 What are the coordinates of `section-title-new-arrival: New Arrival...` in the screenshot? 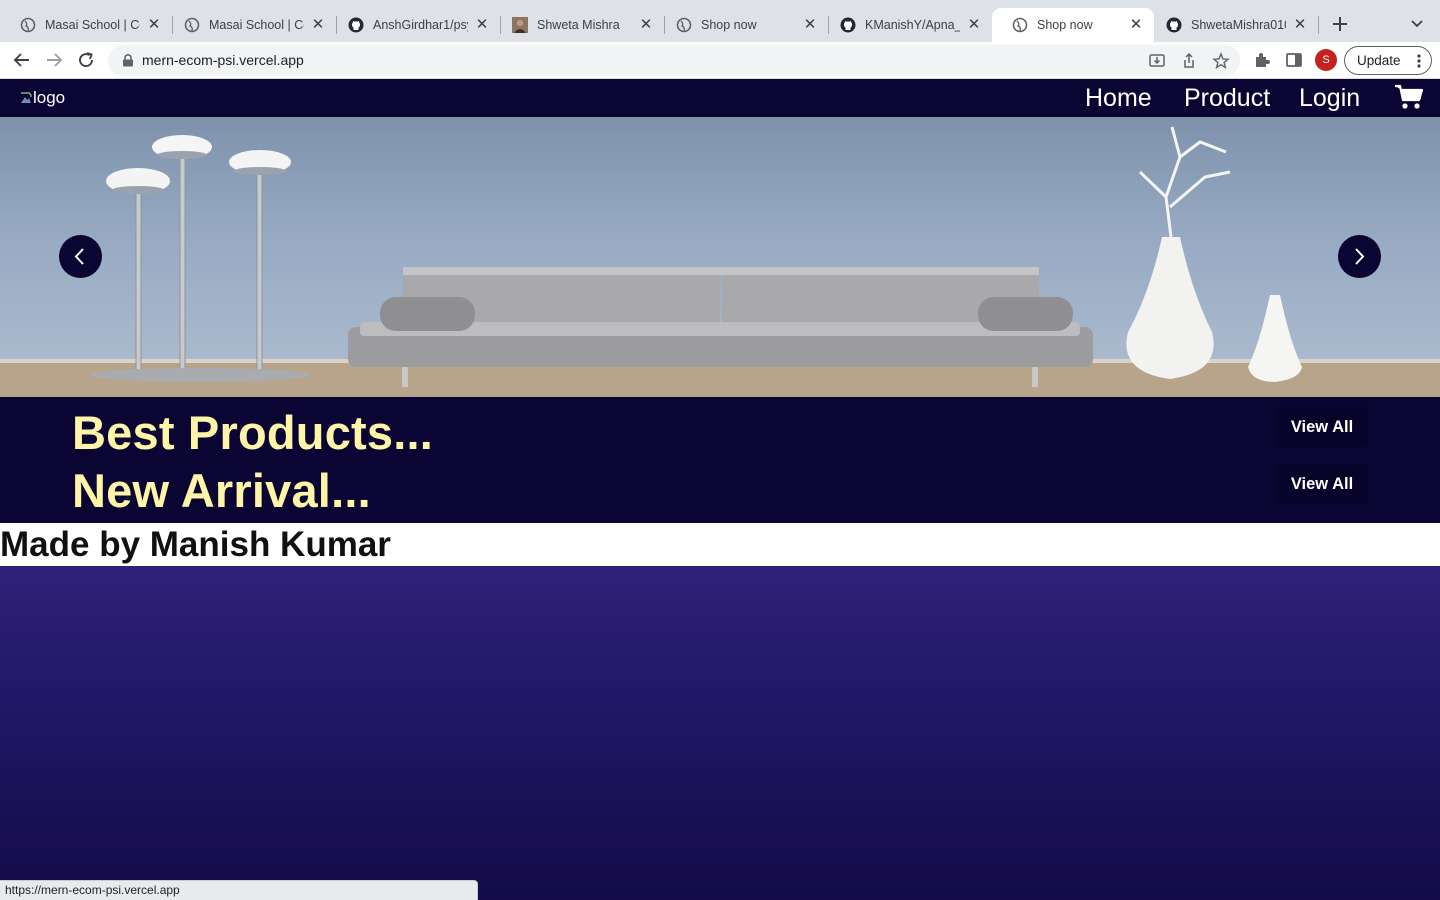 It's located at (221, 490).